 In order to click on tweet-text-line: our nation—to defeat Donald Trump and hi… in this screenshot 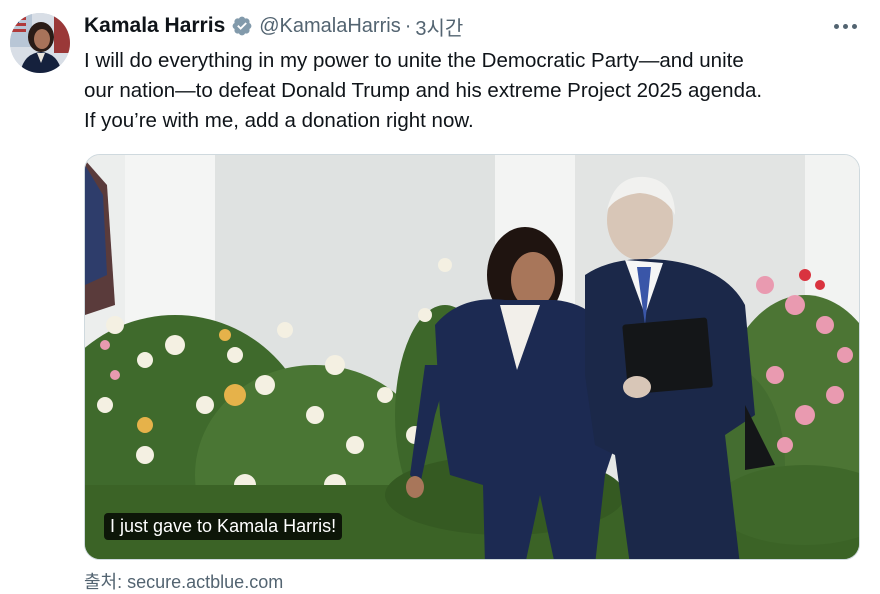, I will do `click(423, 90)`.